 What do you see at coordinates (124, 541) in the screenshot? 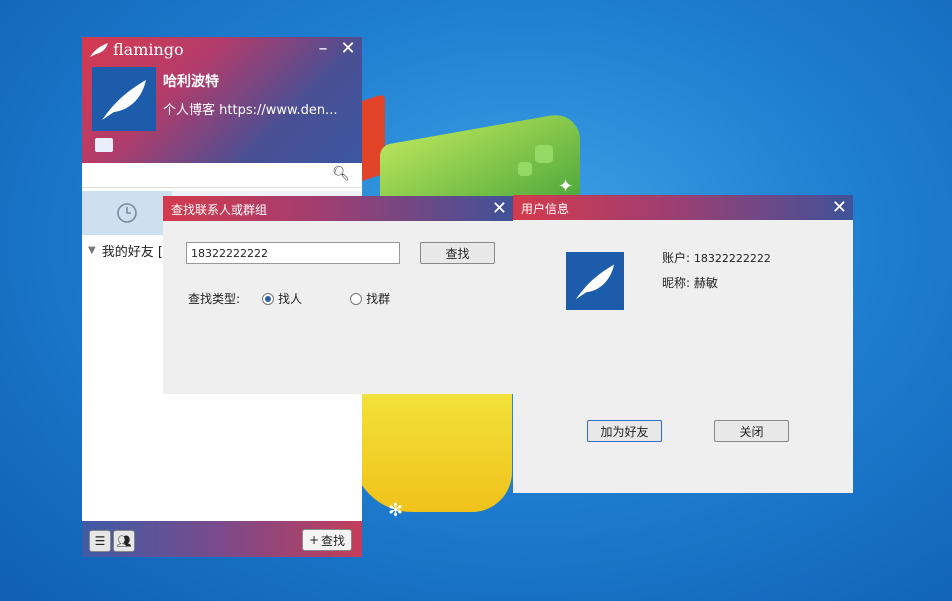
I see `contacts-icon: 👥︎` at bounding box center [124, 541].